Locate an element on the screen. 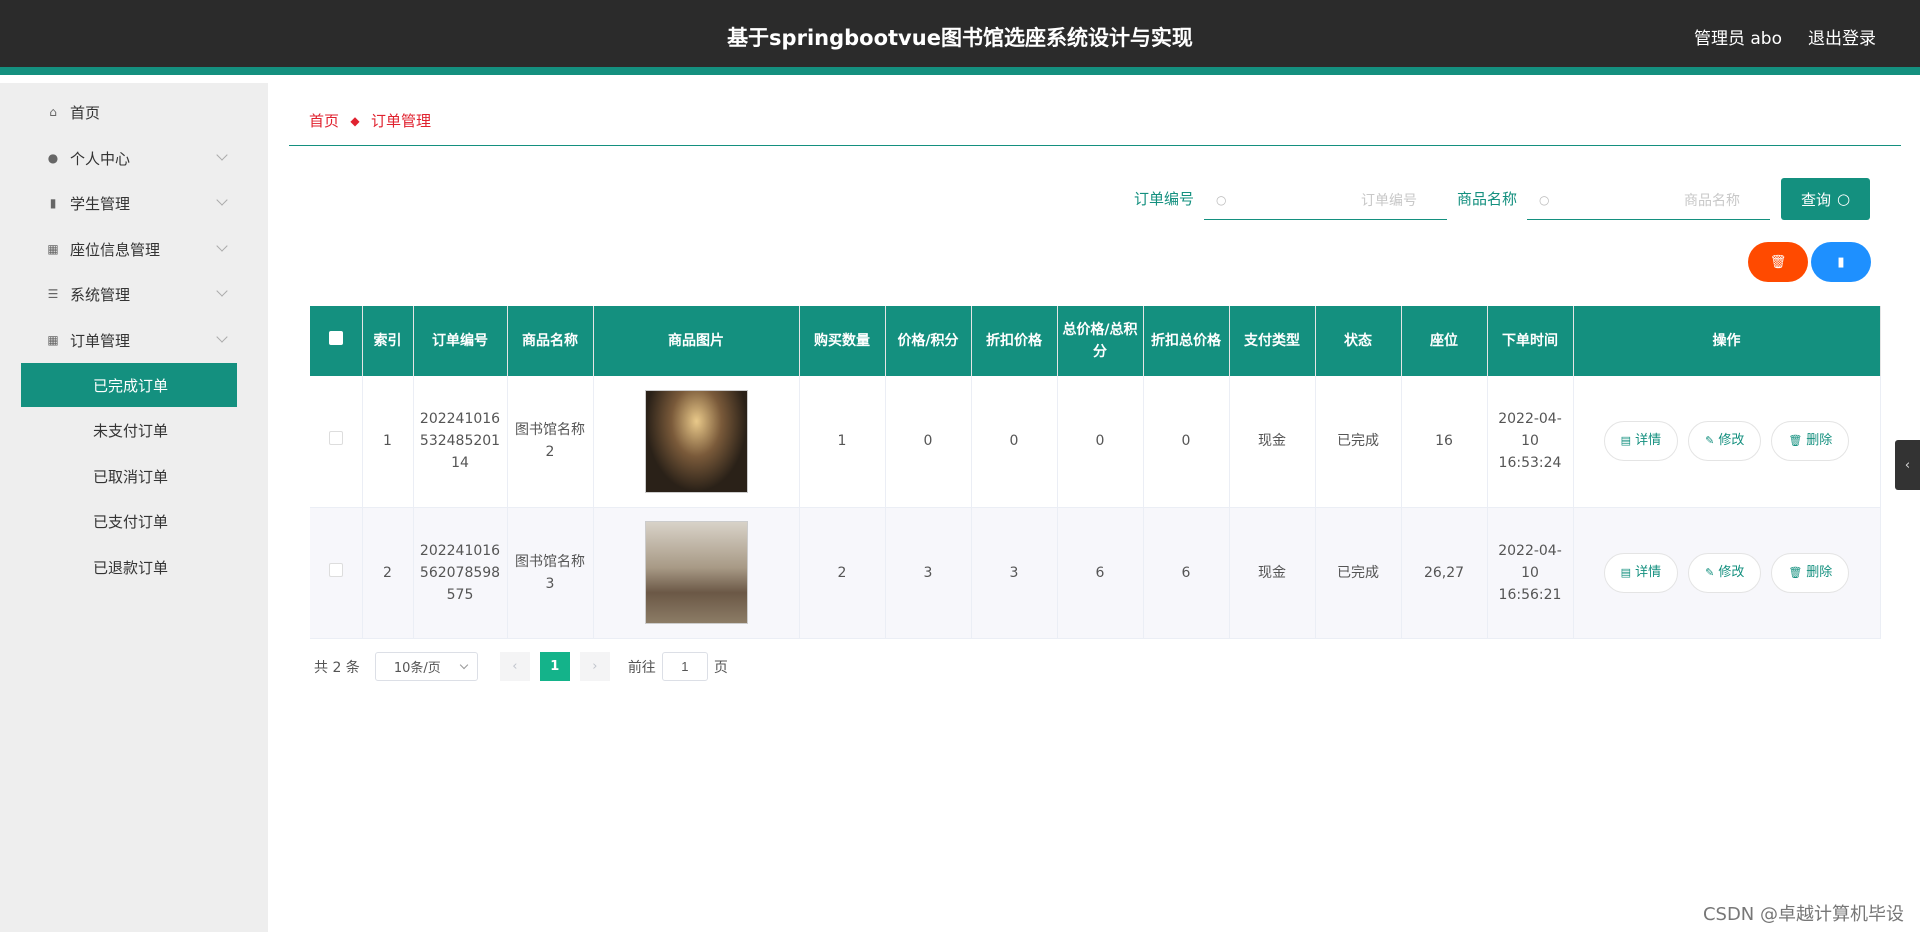 The image size is (1920, 932). order-no-search: ○ is located at coordinates (1325, 200).